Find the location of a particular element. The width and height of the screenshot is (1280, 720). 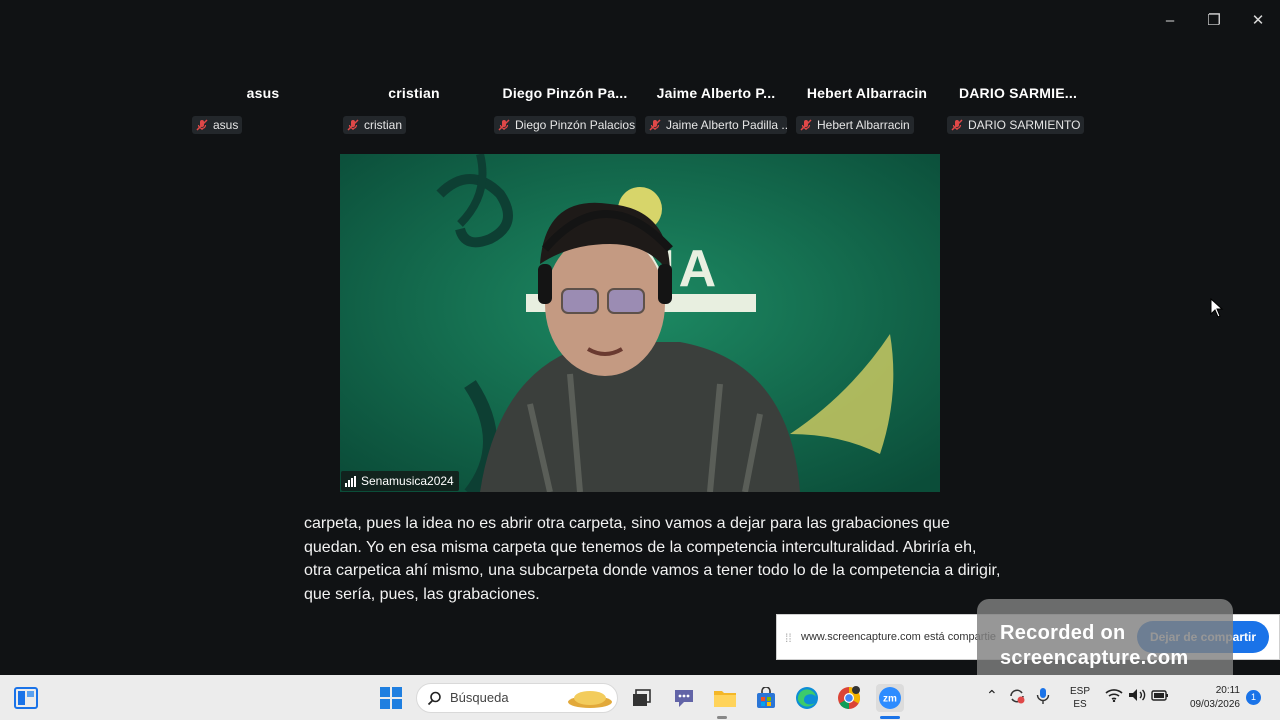

participant-tile: asus asus is located at coordinates (263, 110).